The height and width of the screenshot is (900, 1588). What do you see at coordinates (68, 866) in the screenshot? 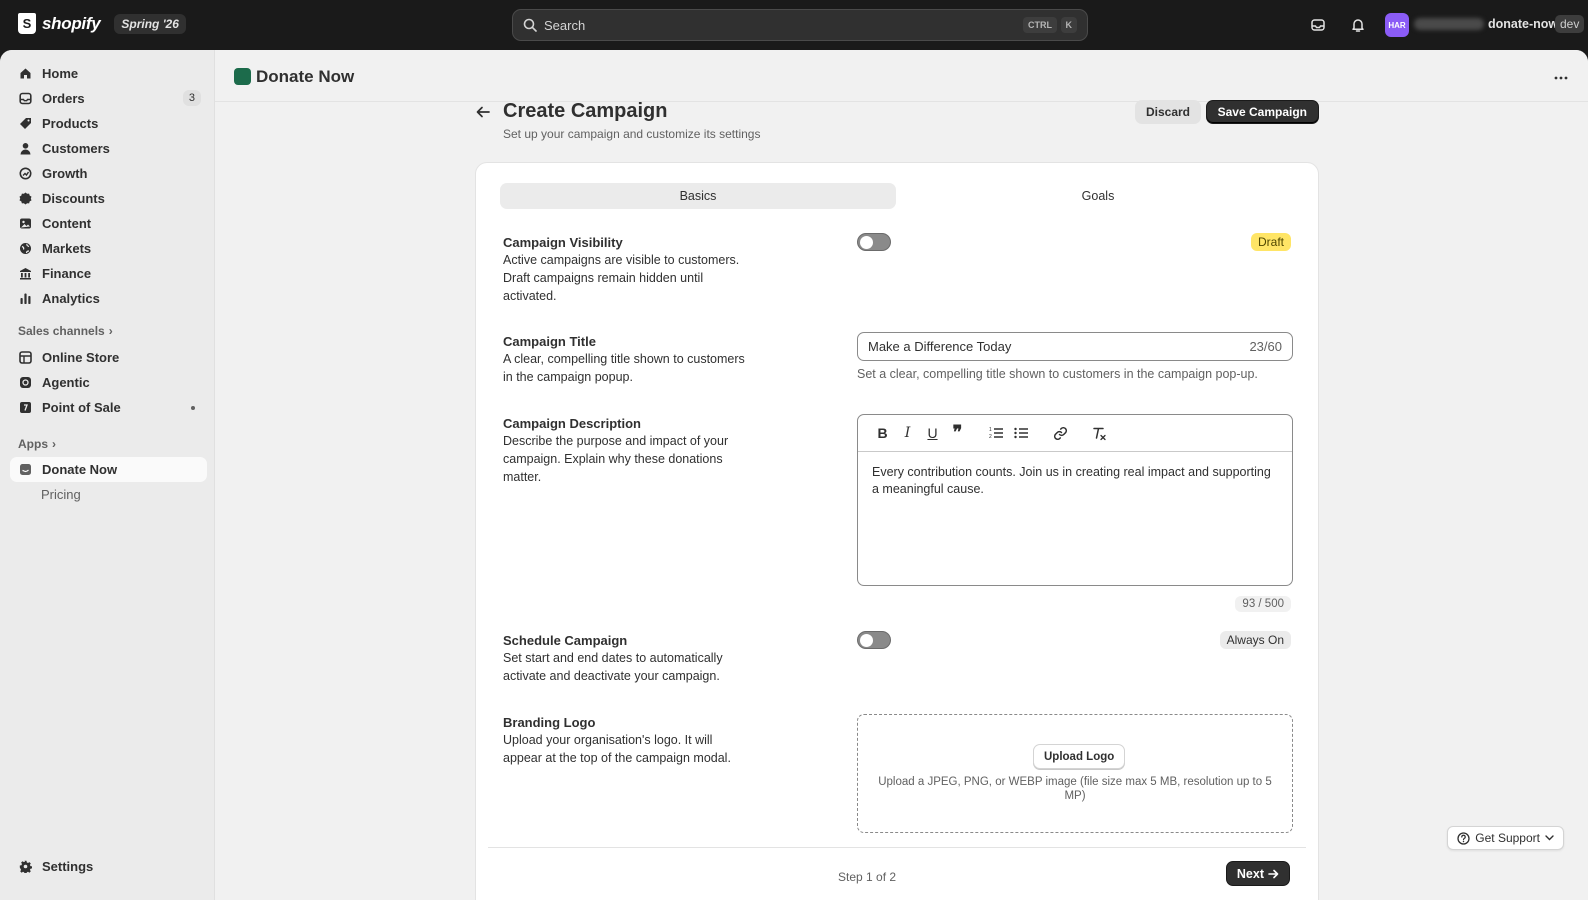
I see `sidebar-item-label: Settings` at bounding box center [68, 866].